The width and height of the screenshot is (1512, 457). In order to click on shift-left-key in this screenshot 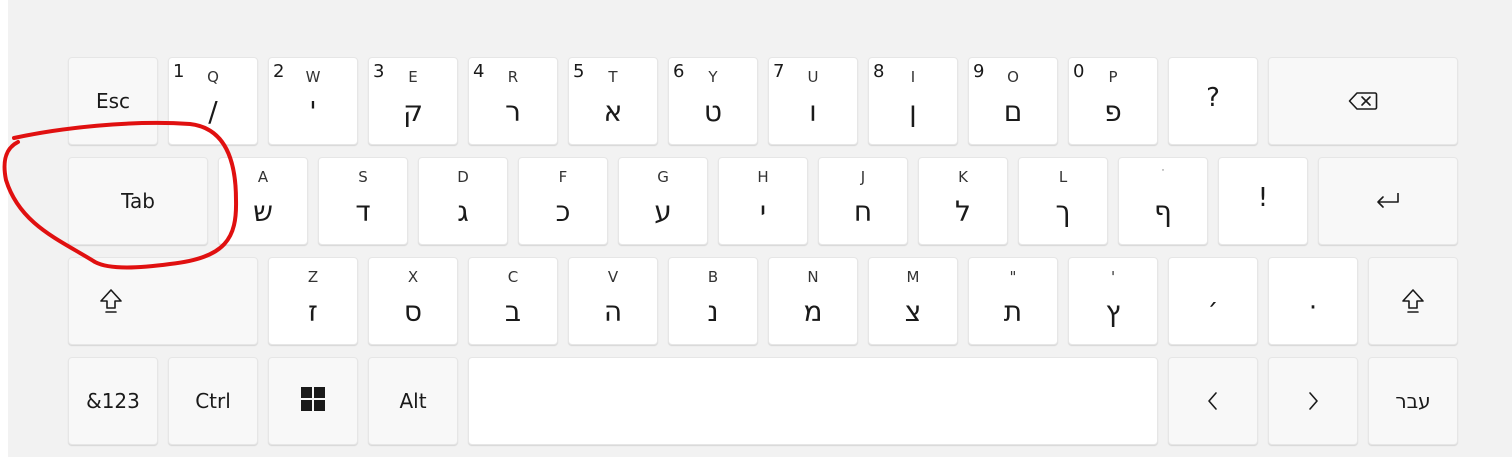, I will do `click(163, 301)`.